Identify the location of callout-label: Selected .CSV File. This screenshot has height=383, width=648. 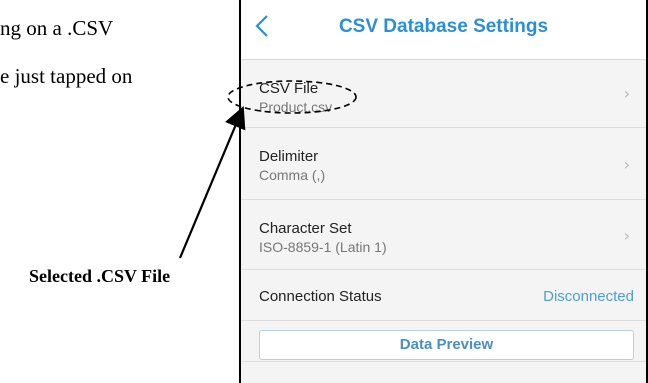
(100, 276).